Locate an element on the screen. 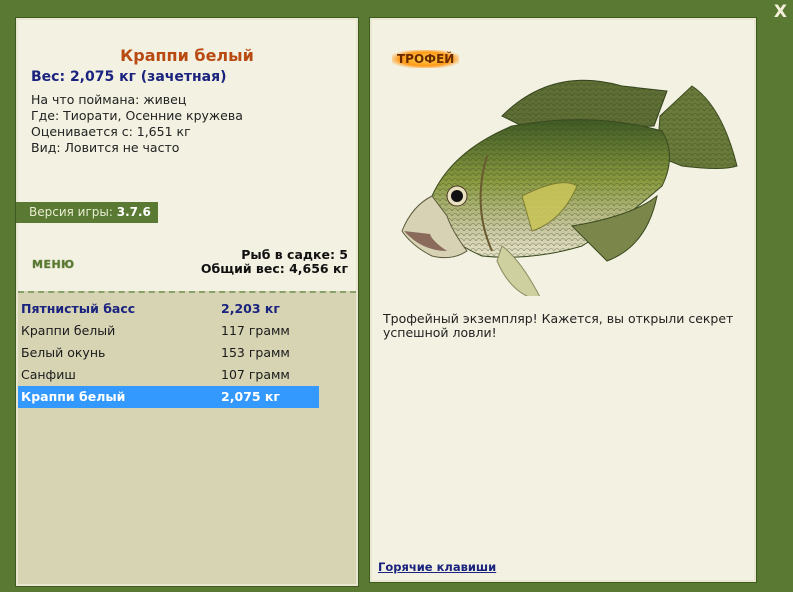 The image size is (793, 592). fish-count: Рыб в садке: 5 is located at coordinates (294, 254).